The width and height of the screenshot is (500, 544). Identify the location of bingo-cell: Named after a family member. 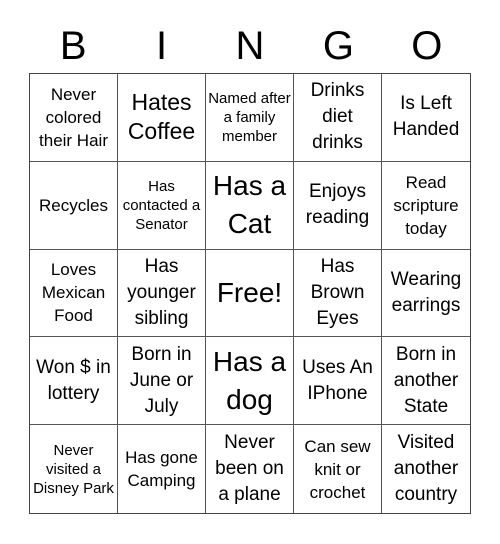
(250, 118).